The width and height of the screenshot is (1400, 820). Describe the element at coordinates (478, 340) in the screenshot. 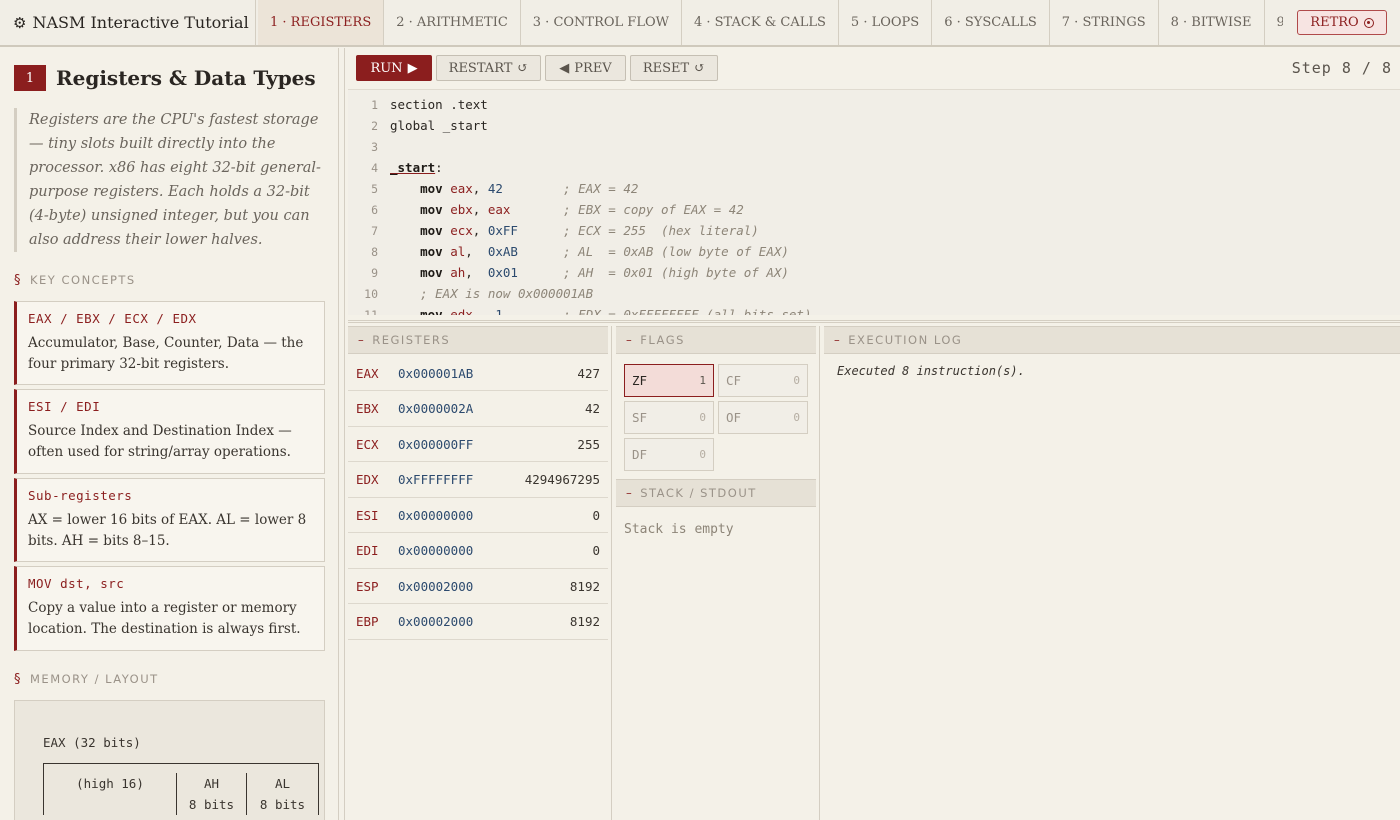

I see `registers-panel-header: – REGISTERS` at that location.